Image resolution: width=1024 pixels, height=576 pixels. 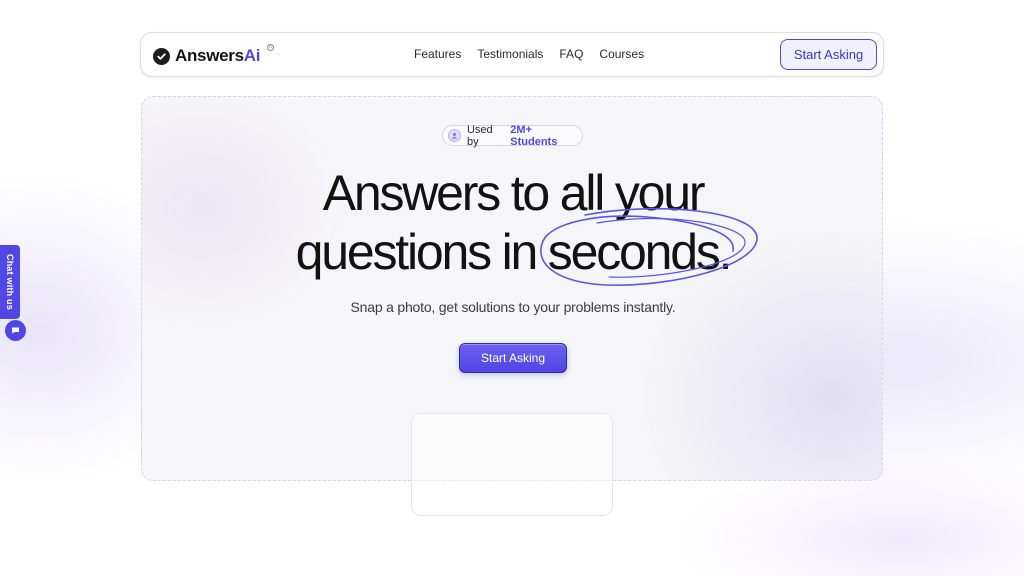 I want to click on nav-link-features: Features, so click(x=437, y=54).